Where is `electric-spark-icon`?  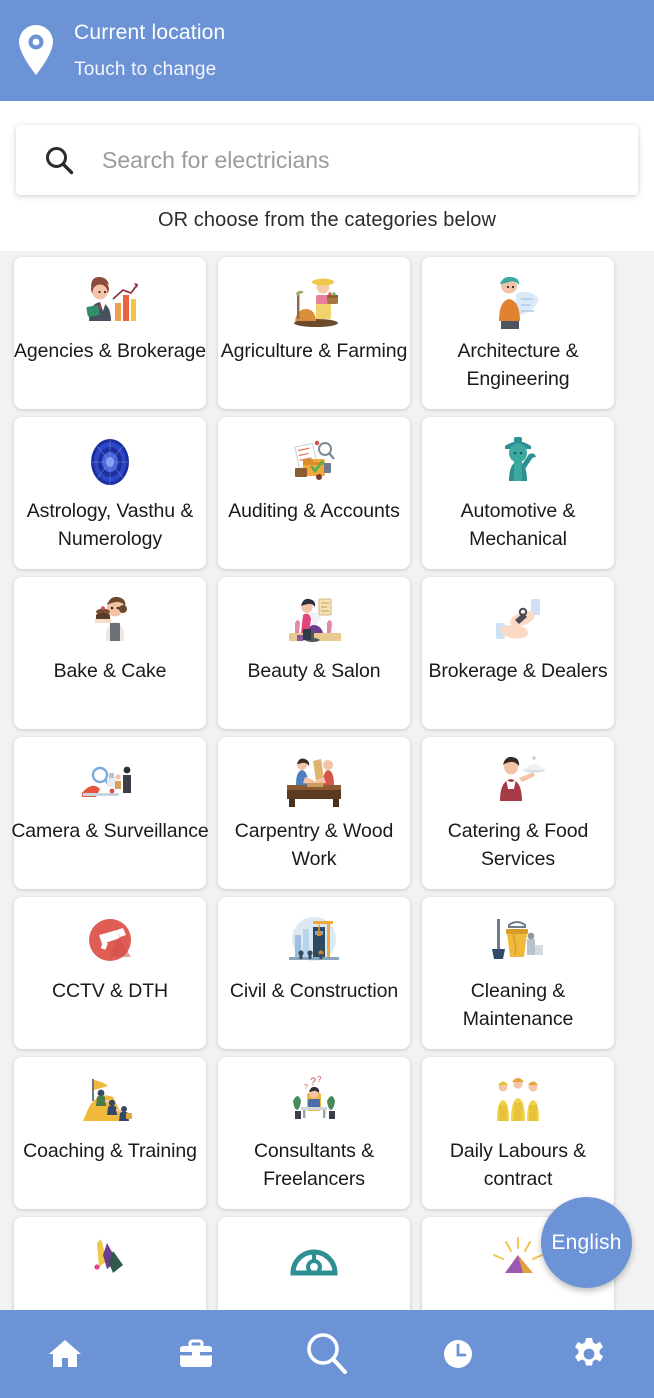
electric-spark-icon is located at coordinates (518, 1262).